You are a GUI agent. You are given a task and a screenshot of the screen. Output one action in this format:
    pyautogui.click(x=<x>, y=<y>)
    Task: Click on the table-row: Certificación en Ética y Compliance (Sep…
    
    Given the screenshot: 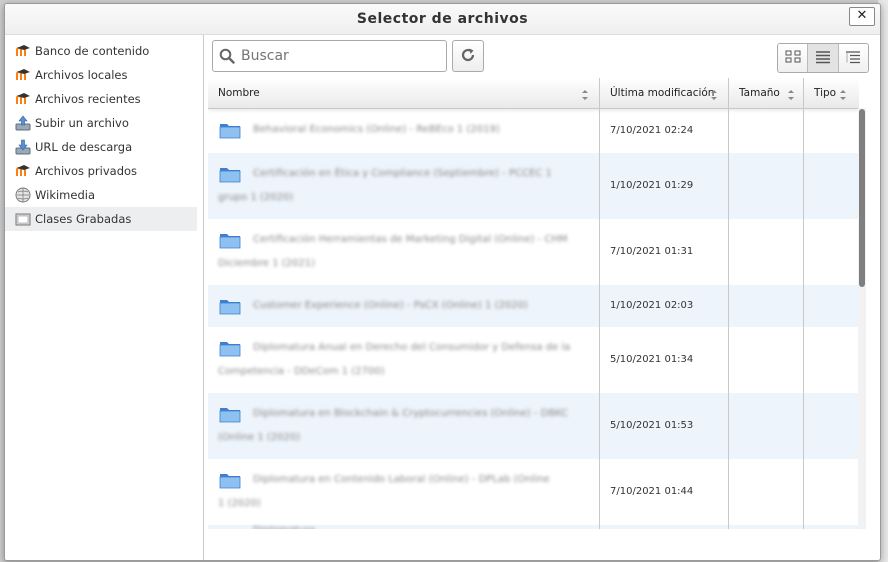 What is the action you would take?
    pyautogui.click(x=533, y=186)
    